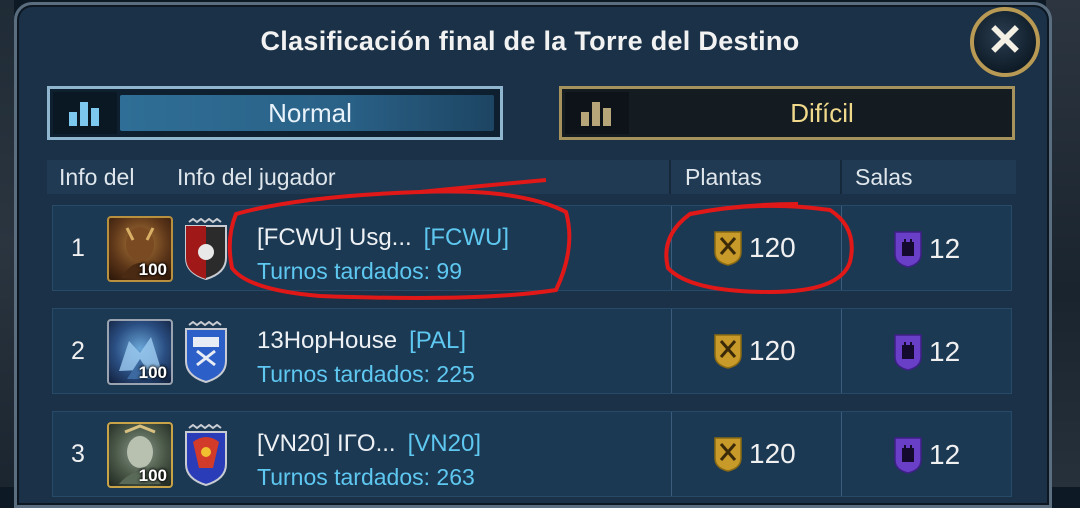  Describe the element at coordinates (366, 374) in the screenshot. I see `turns-taken: Turnos tardados: 225` at that location.